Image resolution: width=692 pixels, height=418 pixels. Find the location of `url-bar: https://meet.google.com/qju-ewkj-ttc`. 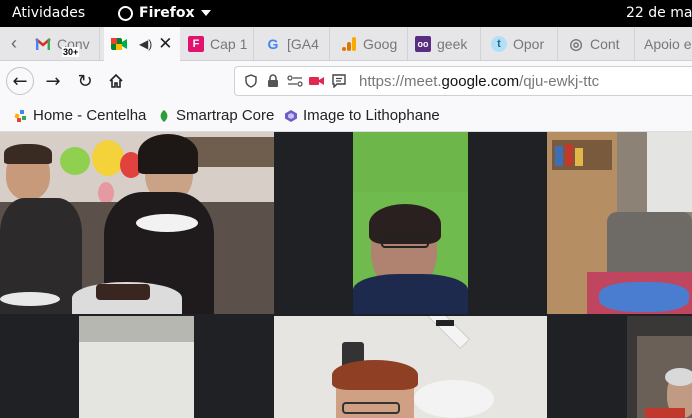

url-bar: https://meet.google.com/qju-ewkj-ttc is located at coordinates (463, 81).